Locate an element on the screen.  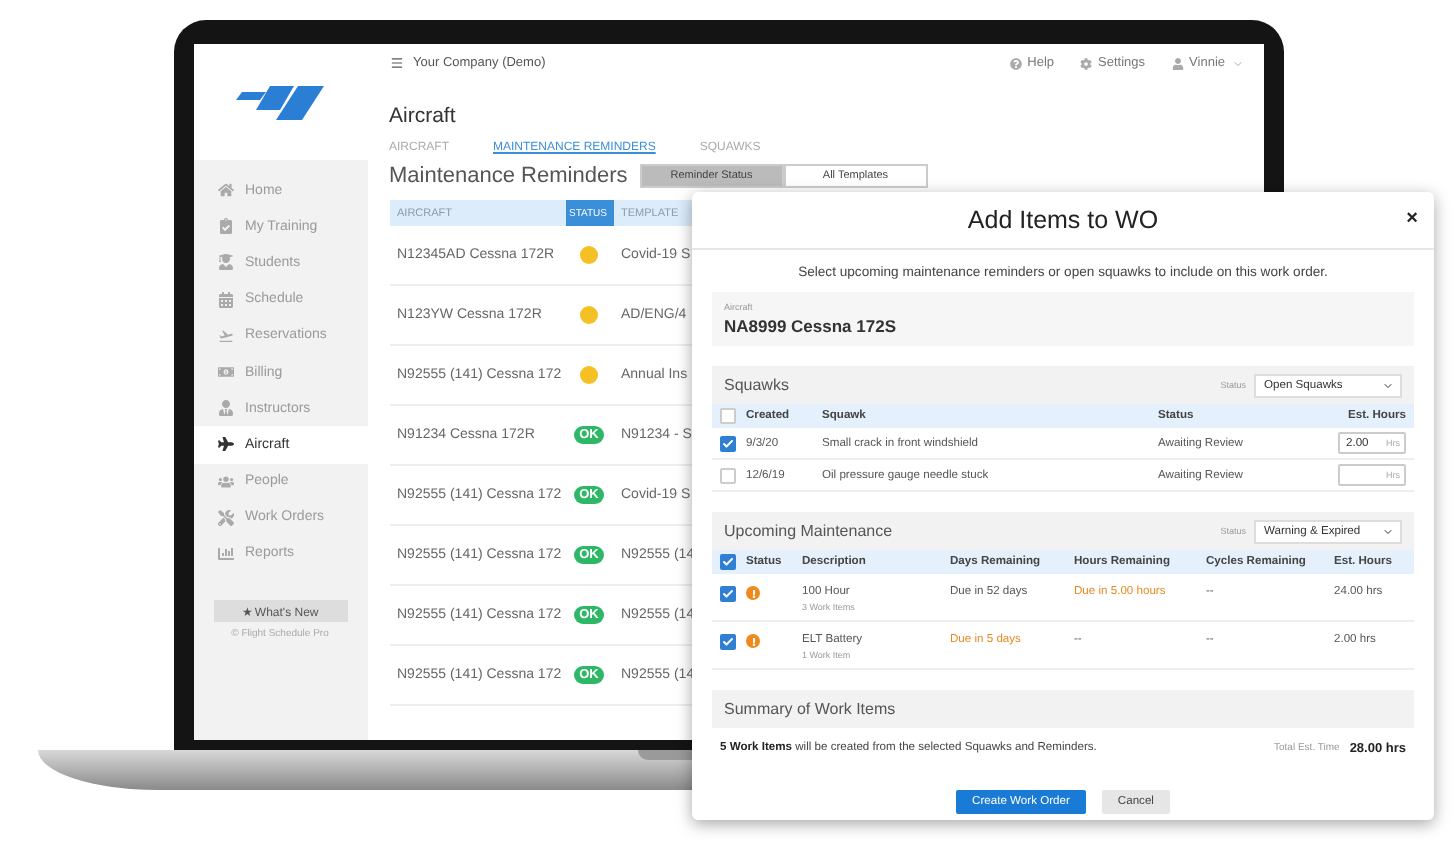
clipboard-icon is located at coordinates (225, 226).